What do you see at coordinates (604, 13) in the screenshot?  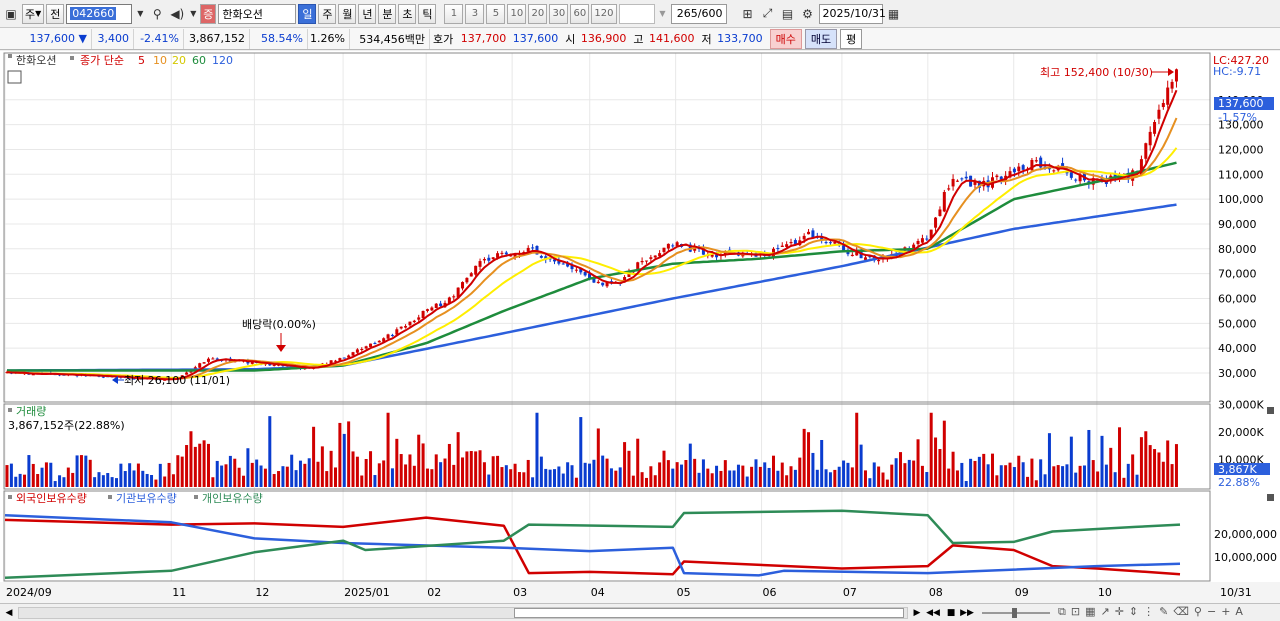 I see `interval-120-button: 120` at bounding box center [604, 13].